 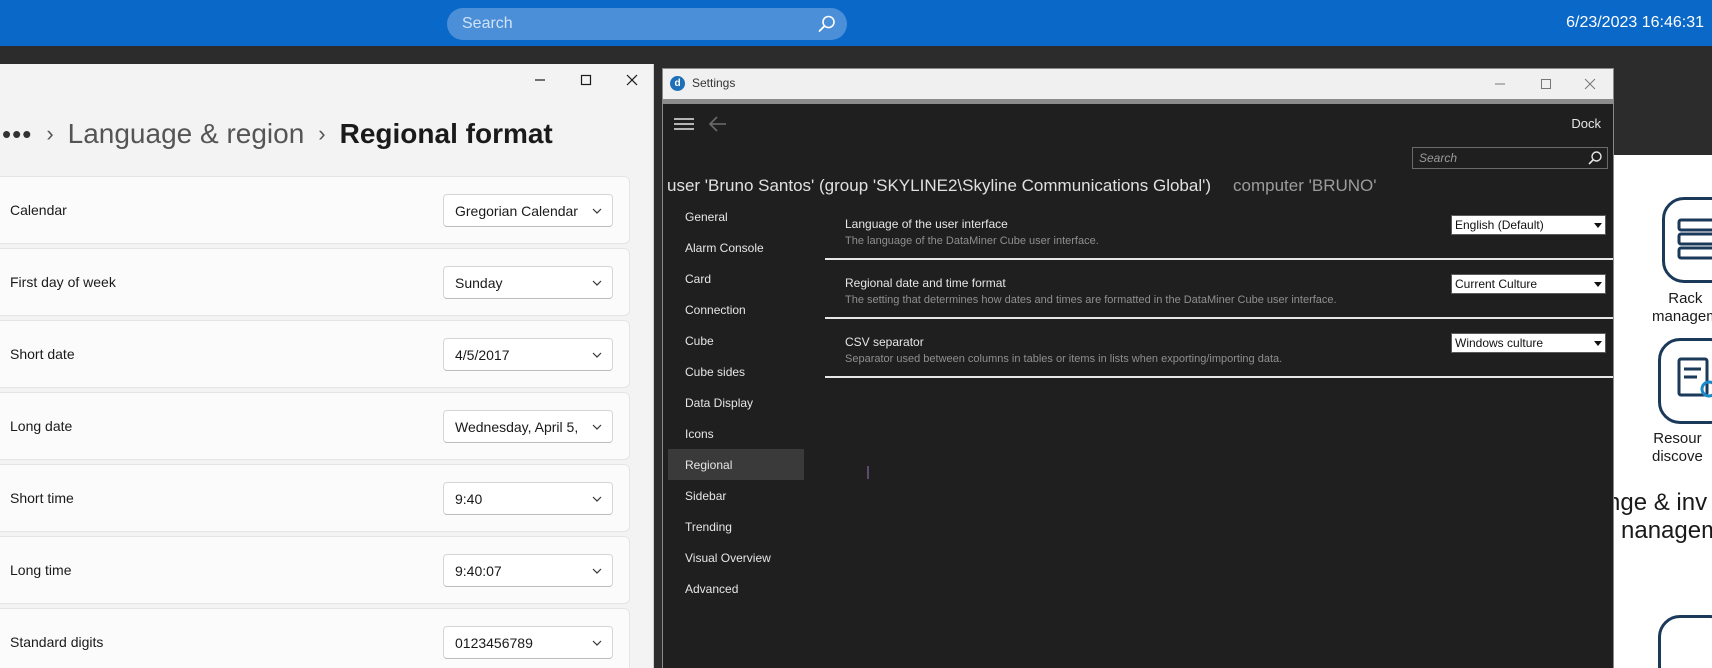 What do you see at coordinates (315, 282) in the screenshot?
I see `setting-row-first-day: First day of week Sunday` at bounding box center [315, 282].